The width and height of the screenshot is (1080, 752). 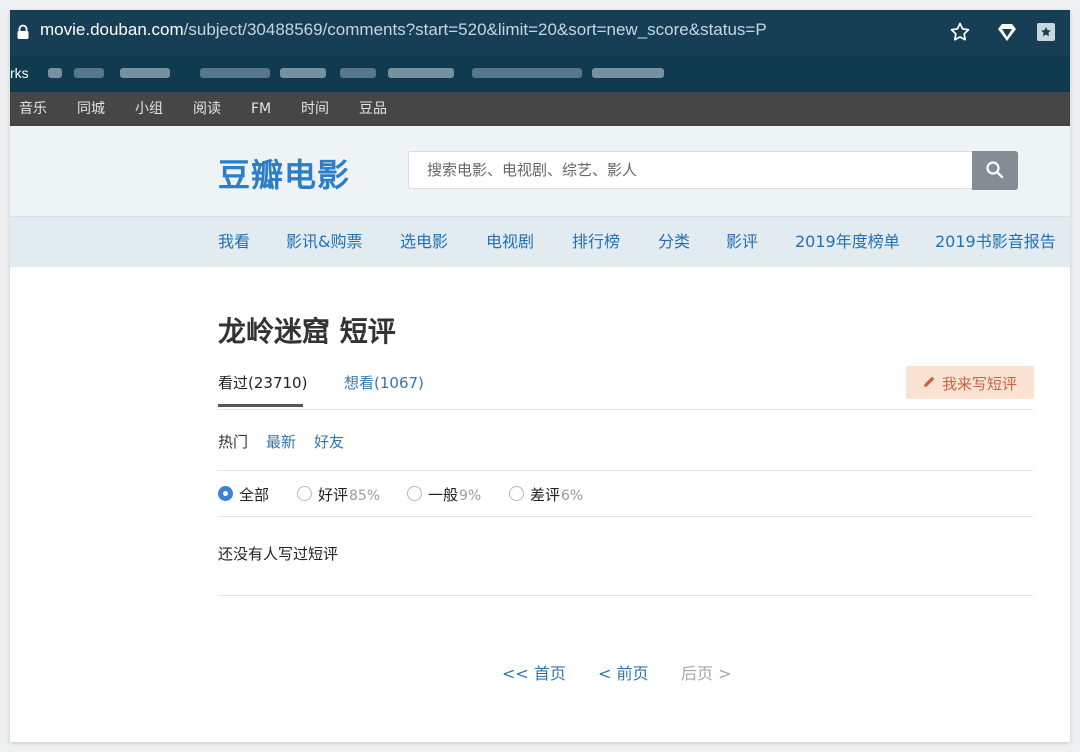 What do you see at coordinates (373, 109) in the screenshot?
I see `global-nav-market: 豆品` at bounding box center [373, 109].